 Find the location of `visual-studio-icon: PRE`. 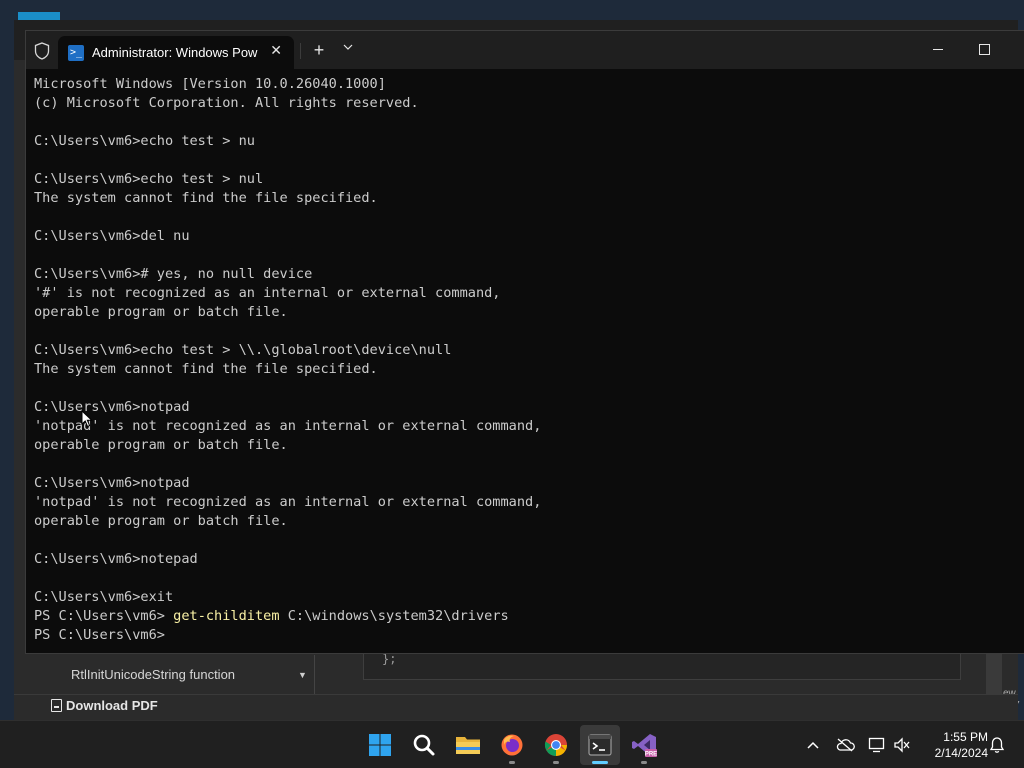

visual-studio-icon: PRE is located at coordinates (644, 746).